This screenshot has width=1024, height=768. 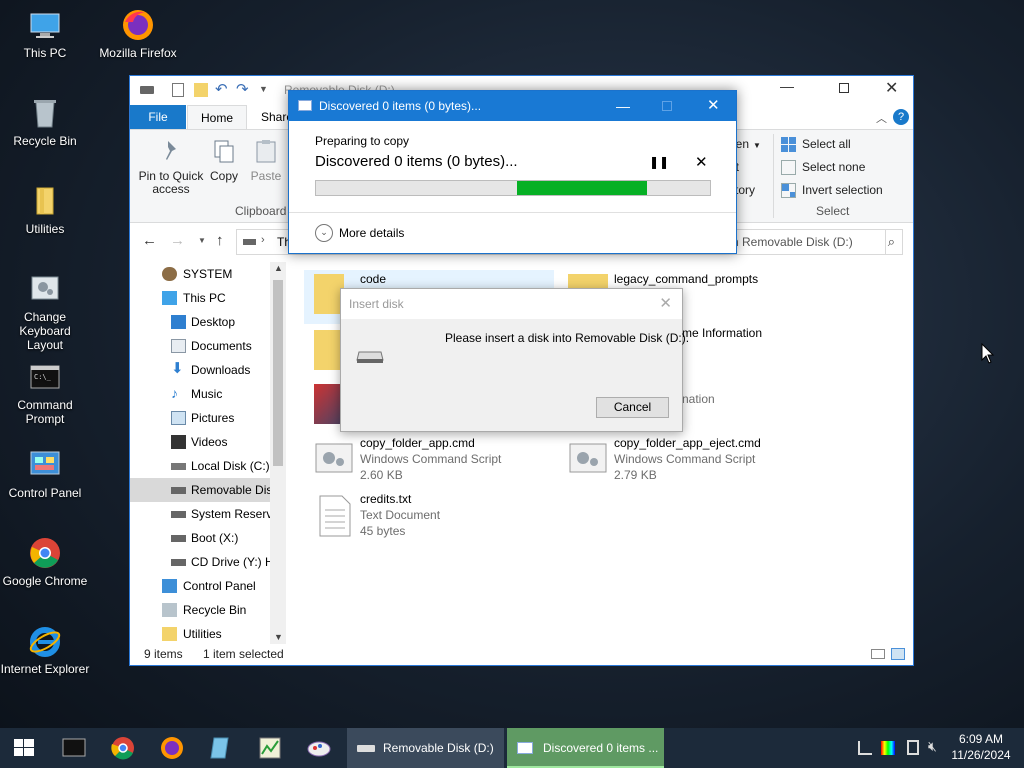 What do you see at coordinates (511, 304) in the screenshot?
I see `insert-dialog-titlebar: Insert disk ✕` at bounding box center [511, 304].